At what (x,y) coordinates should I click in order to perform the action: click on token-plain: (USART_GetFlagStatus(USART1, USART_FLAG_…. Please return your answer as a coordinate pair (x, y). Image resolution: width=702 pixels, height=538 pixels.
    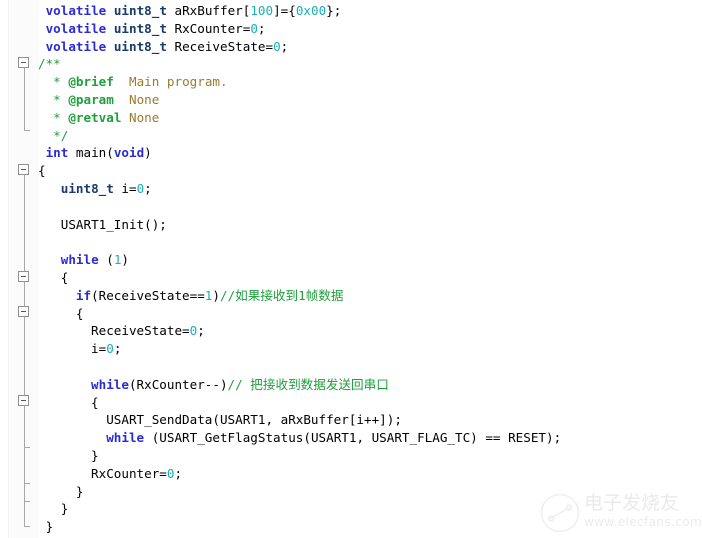
    Looking at the image, I should click on (353, 438).